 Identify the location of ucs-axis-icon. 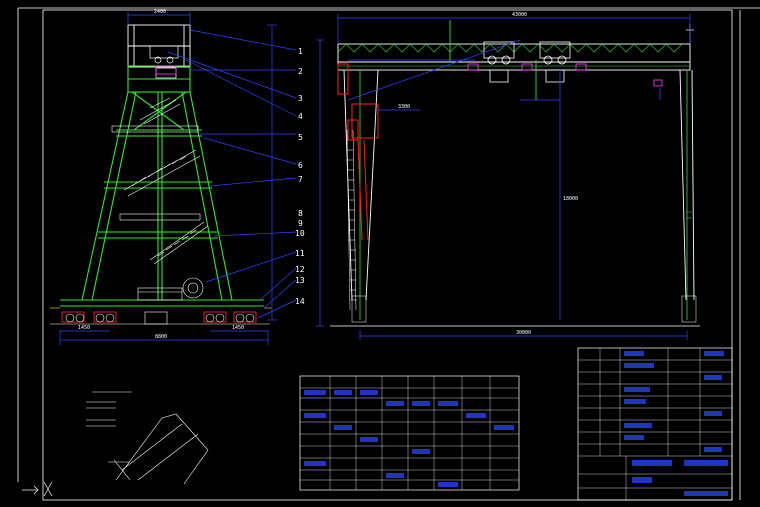
(37, 489).